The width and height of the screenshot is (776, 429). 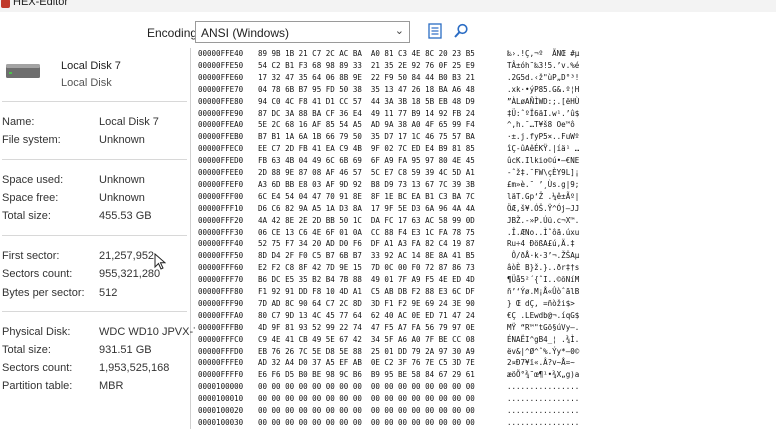 What do you see at coordinates (221, 77) in the screenshot?
I see `hex-offset: 00000FFE60` at bounding box center [221, 77].